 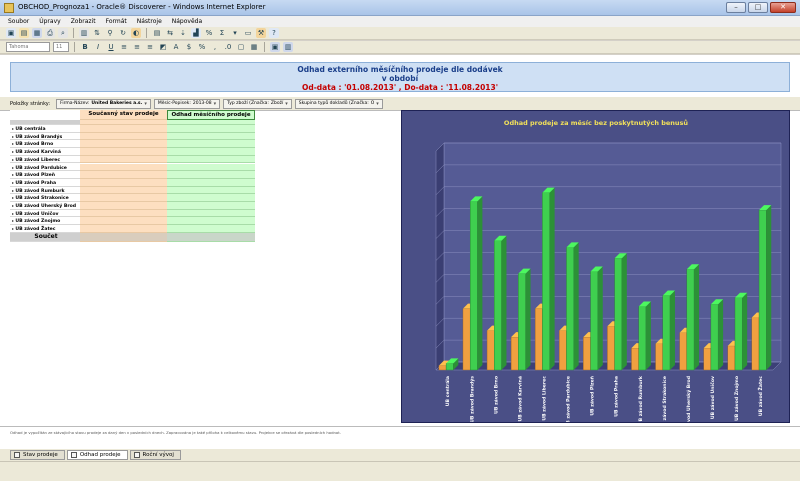 What do you see at coordinates (61, 47) in the screenshot?
I see `font-size-select: 11` at bounding box center [61, 47].